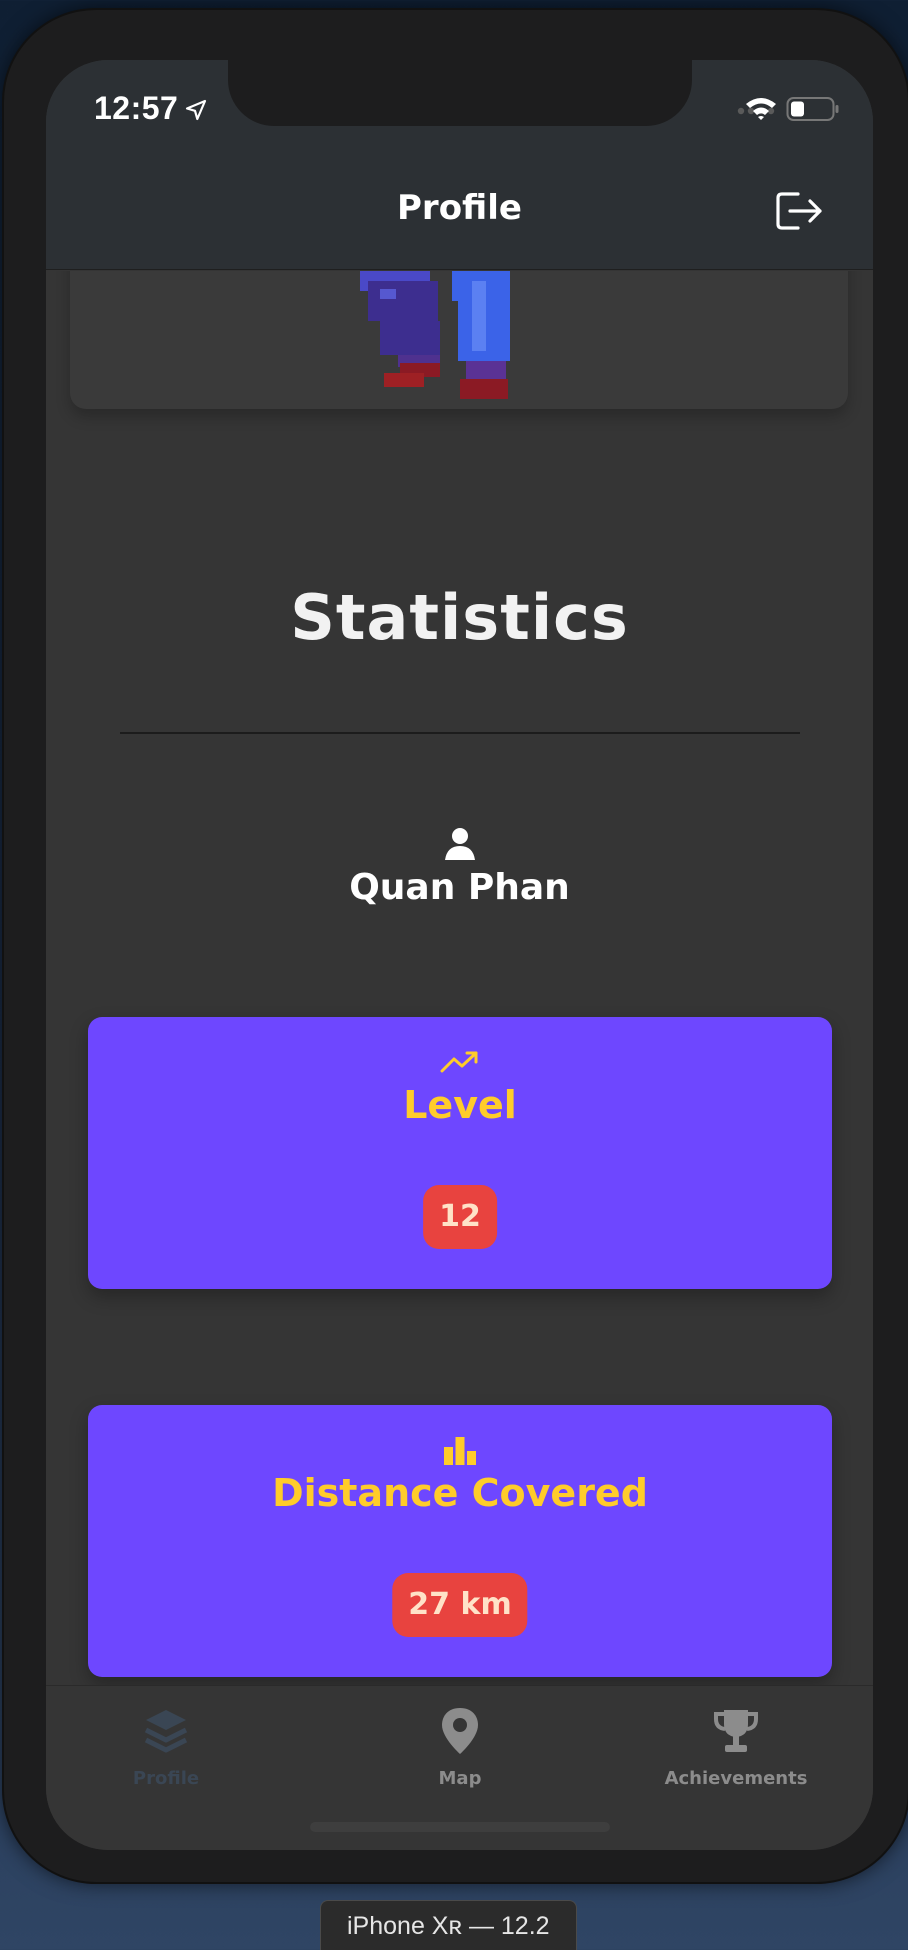  What do you see at coordinates (459, 617) in the screenshot?
I see `statistics-heading: Statistics` at bounding box center [459, 617].